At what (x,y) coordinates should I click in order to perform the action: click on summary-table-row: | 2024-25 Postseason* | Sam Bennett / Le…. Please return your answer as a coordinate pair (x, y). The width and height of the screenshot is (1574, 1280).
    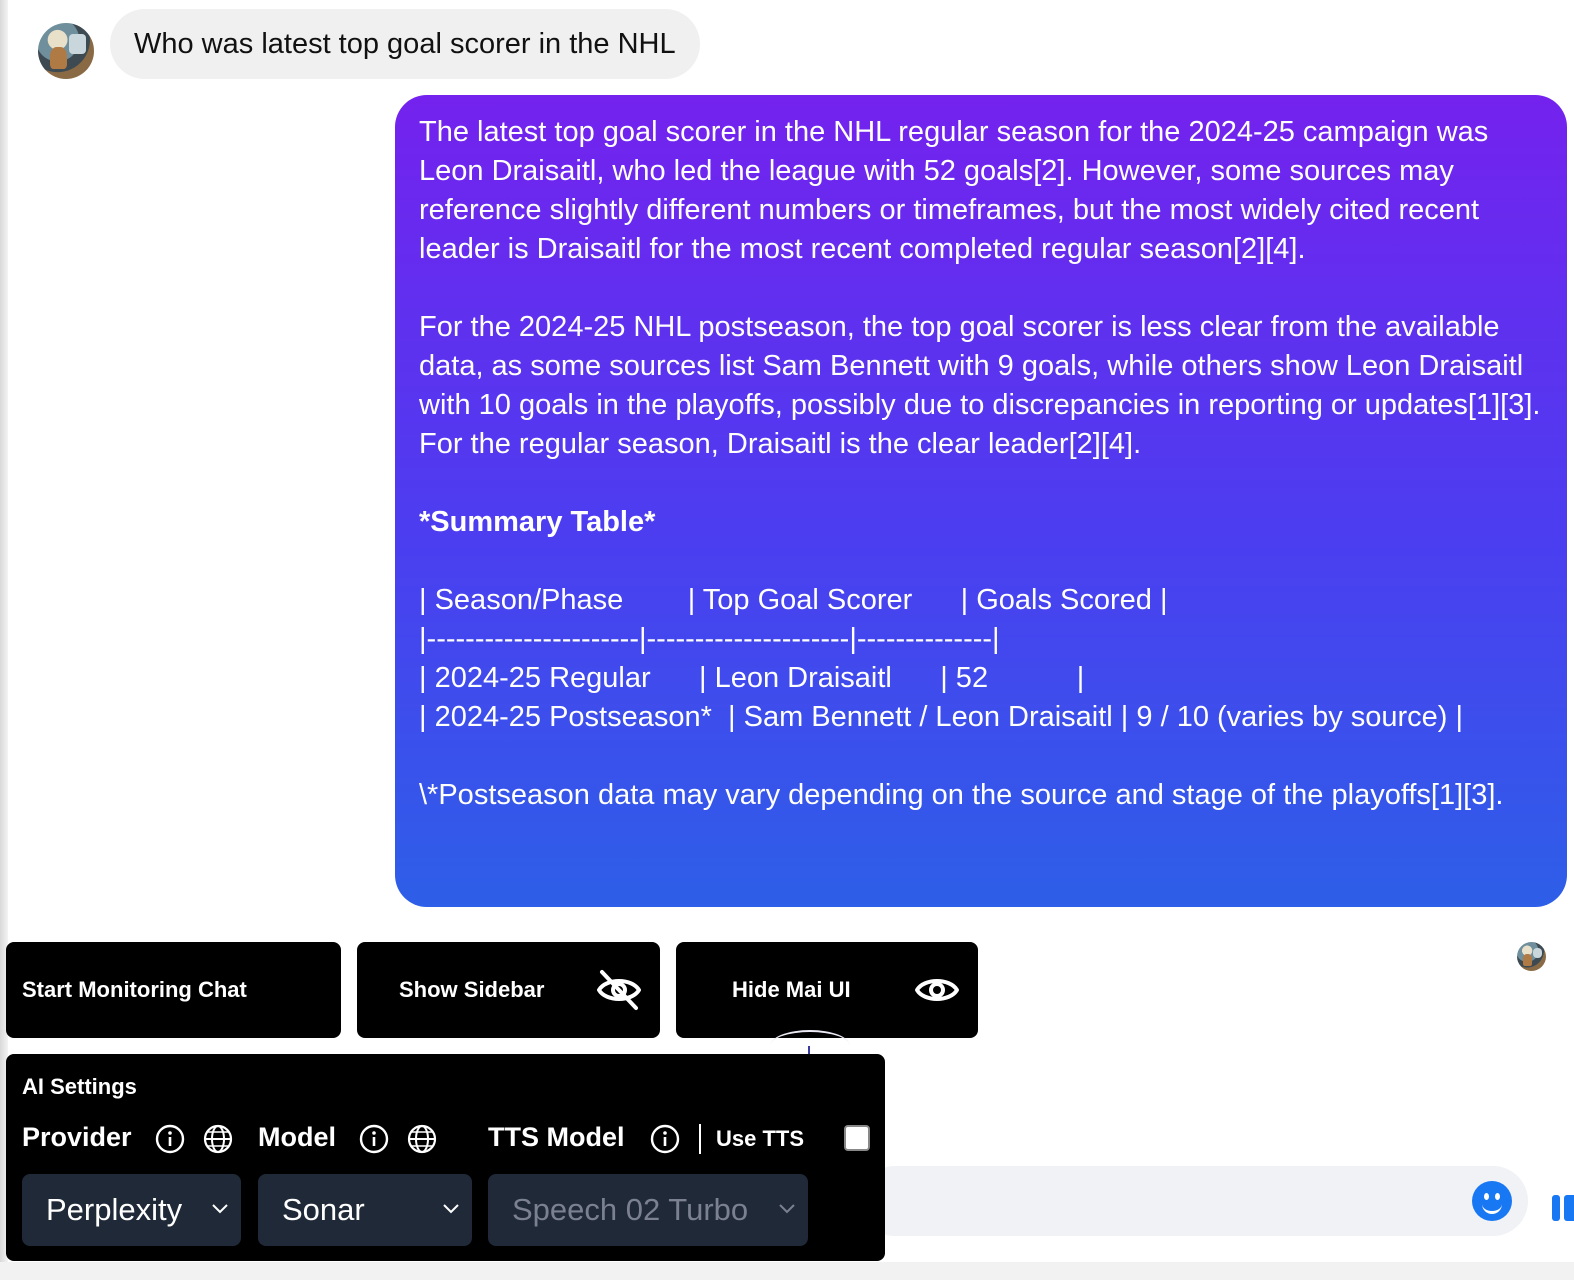
    Looking at the image, I should click on (941, 717).